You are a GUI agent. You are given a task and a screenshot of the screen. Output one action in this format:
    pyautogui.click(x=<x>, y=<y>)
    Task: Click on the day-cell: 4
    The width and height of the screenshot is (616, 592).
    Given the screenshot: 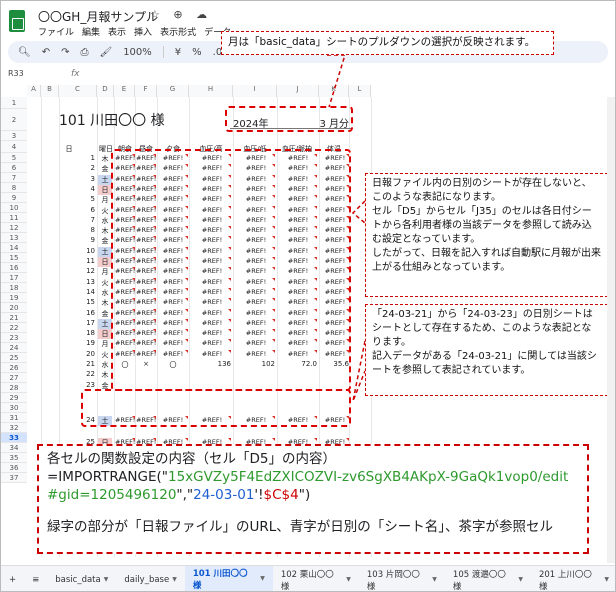 What is the action you would take?
    pyautogui.click(x=80, y=190)
    